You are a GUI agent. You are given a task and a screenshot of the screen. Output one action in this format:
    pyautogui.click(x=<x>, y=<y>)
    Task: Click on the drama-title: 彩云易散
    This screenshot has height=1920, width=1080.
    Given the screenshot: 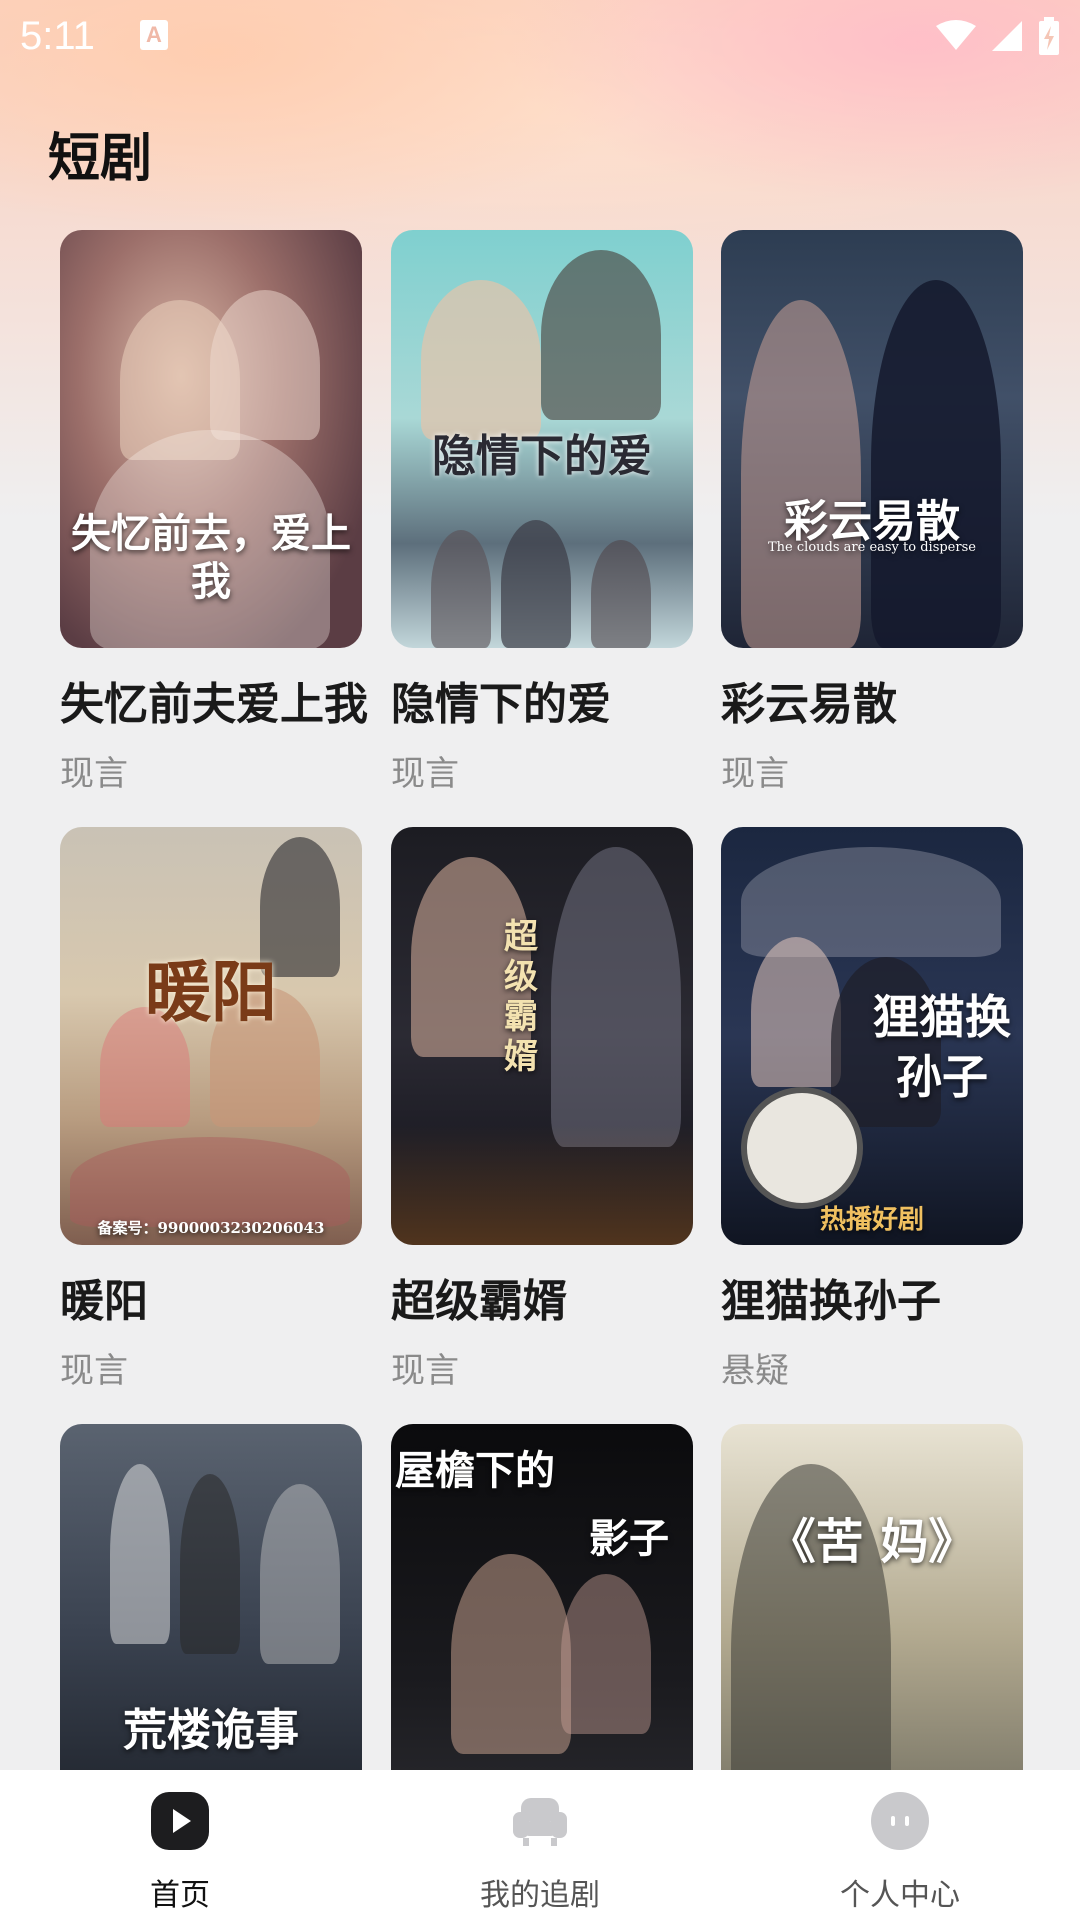 What is the action you would take?
    pyautogui.click(x=809, y=704)
    